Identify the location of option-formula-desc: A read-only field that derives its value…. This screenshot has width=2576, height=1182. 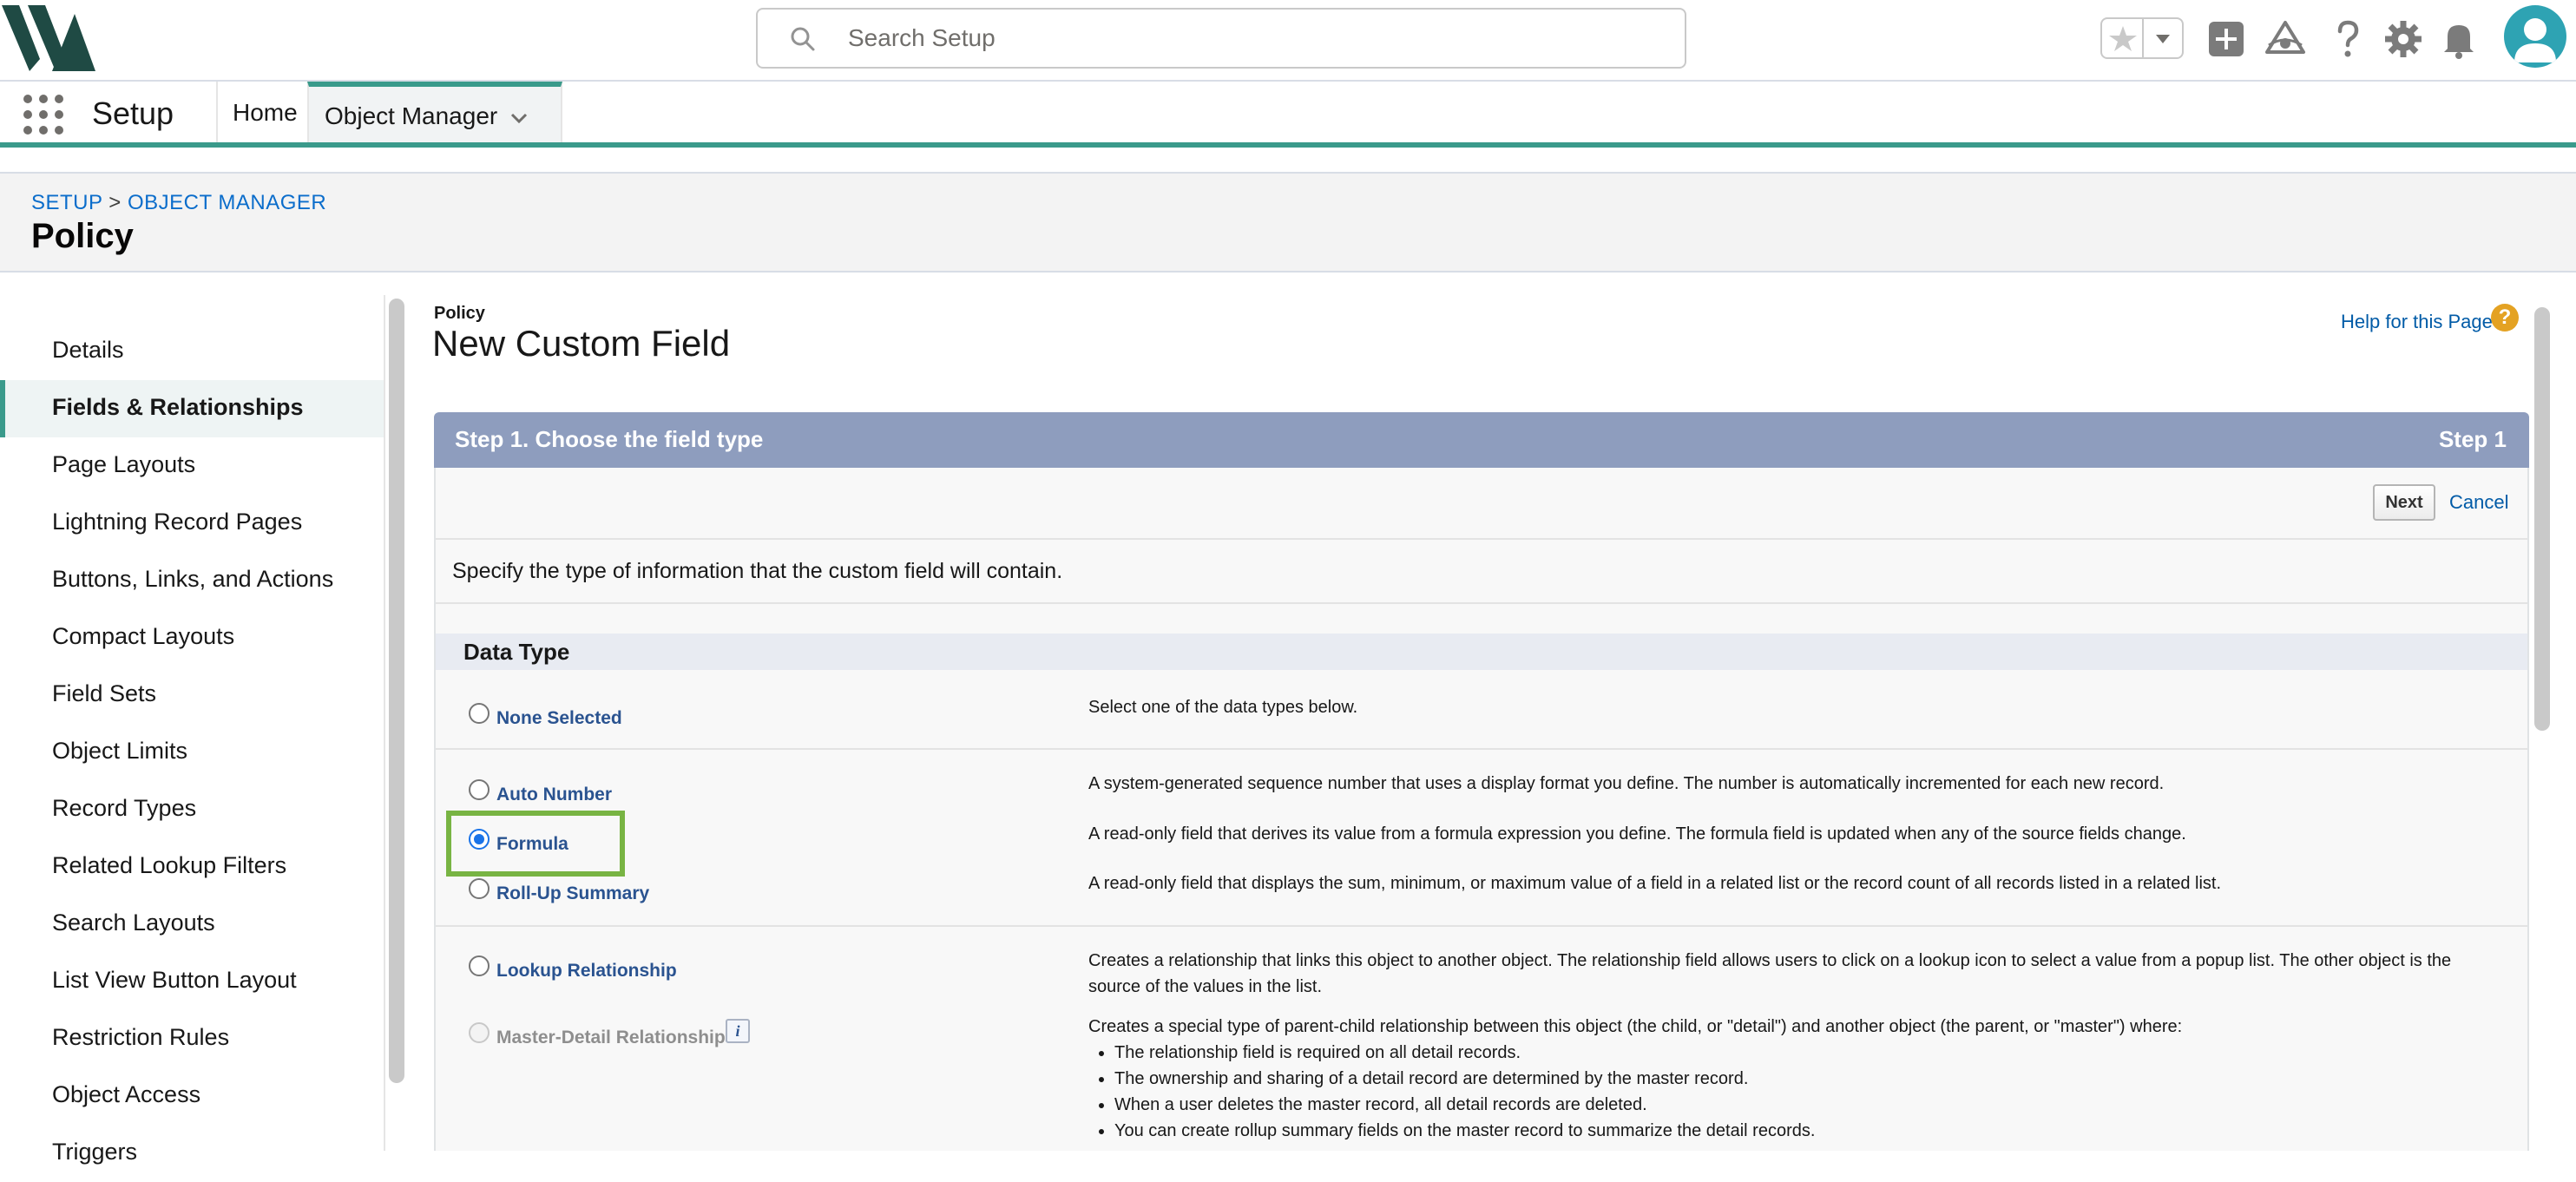
(1637, 834).